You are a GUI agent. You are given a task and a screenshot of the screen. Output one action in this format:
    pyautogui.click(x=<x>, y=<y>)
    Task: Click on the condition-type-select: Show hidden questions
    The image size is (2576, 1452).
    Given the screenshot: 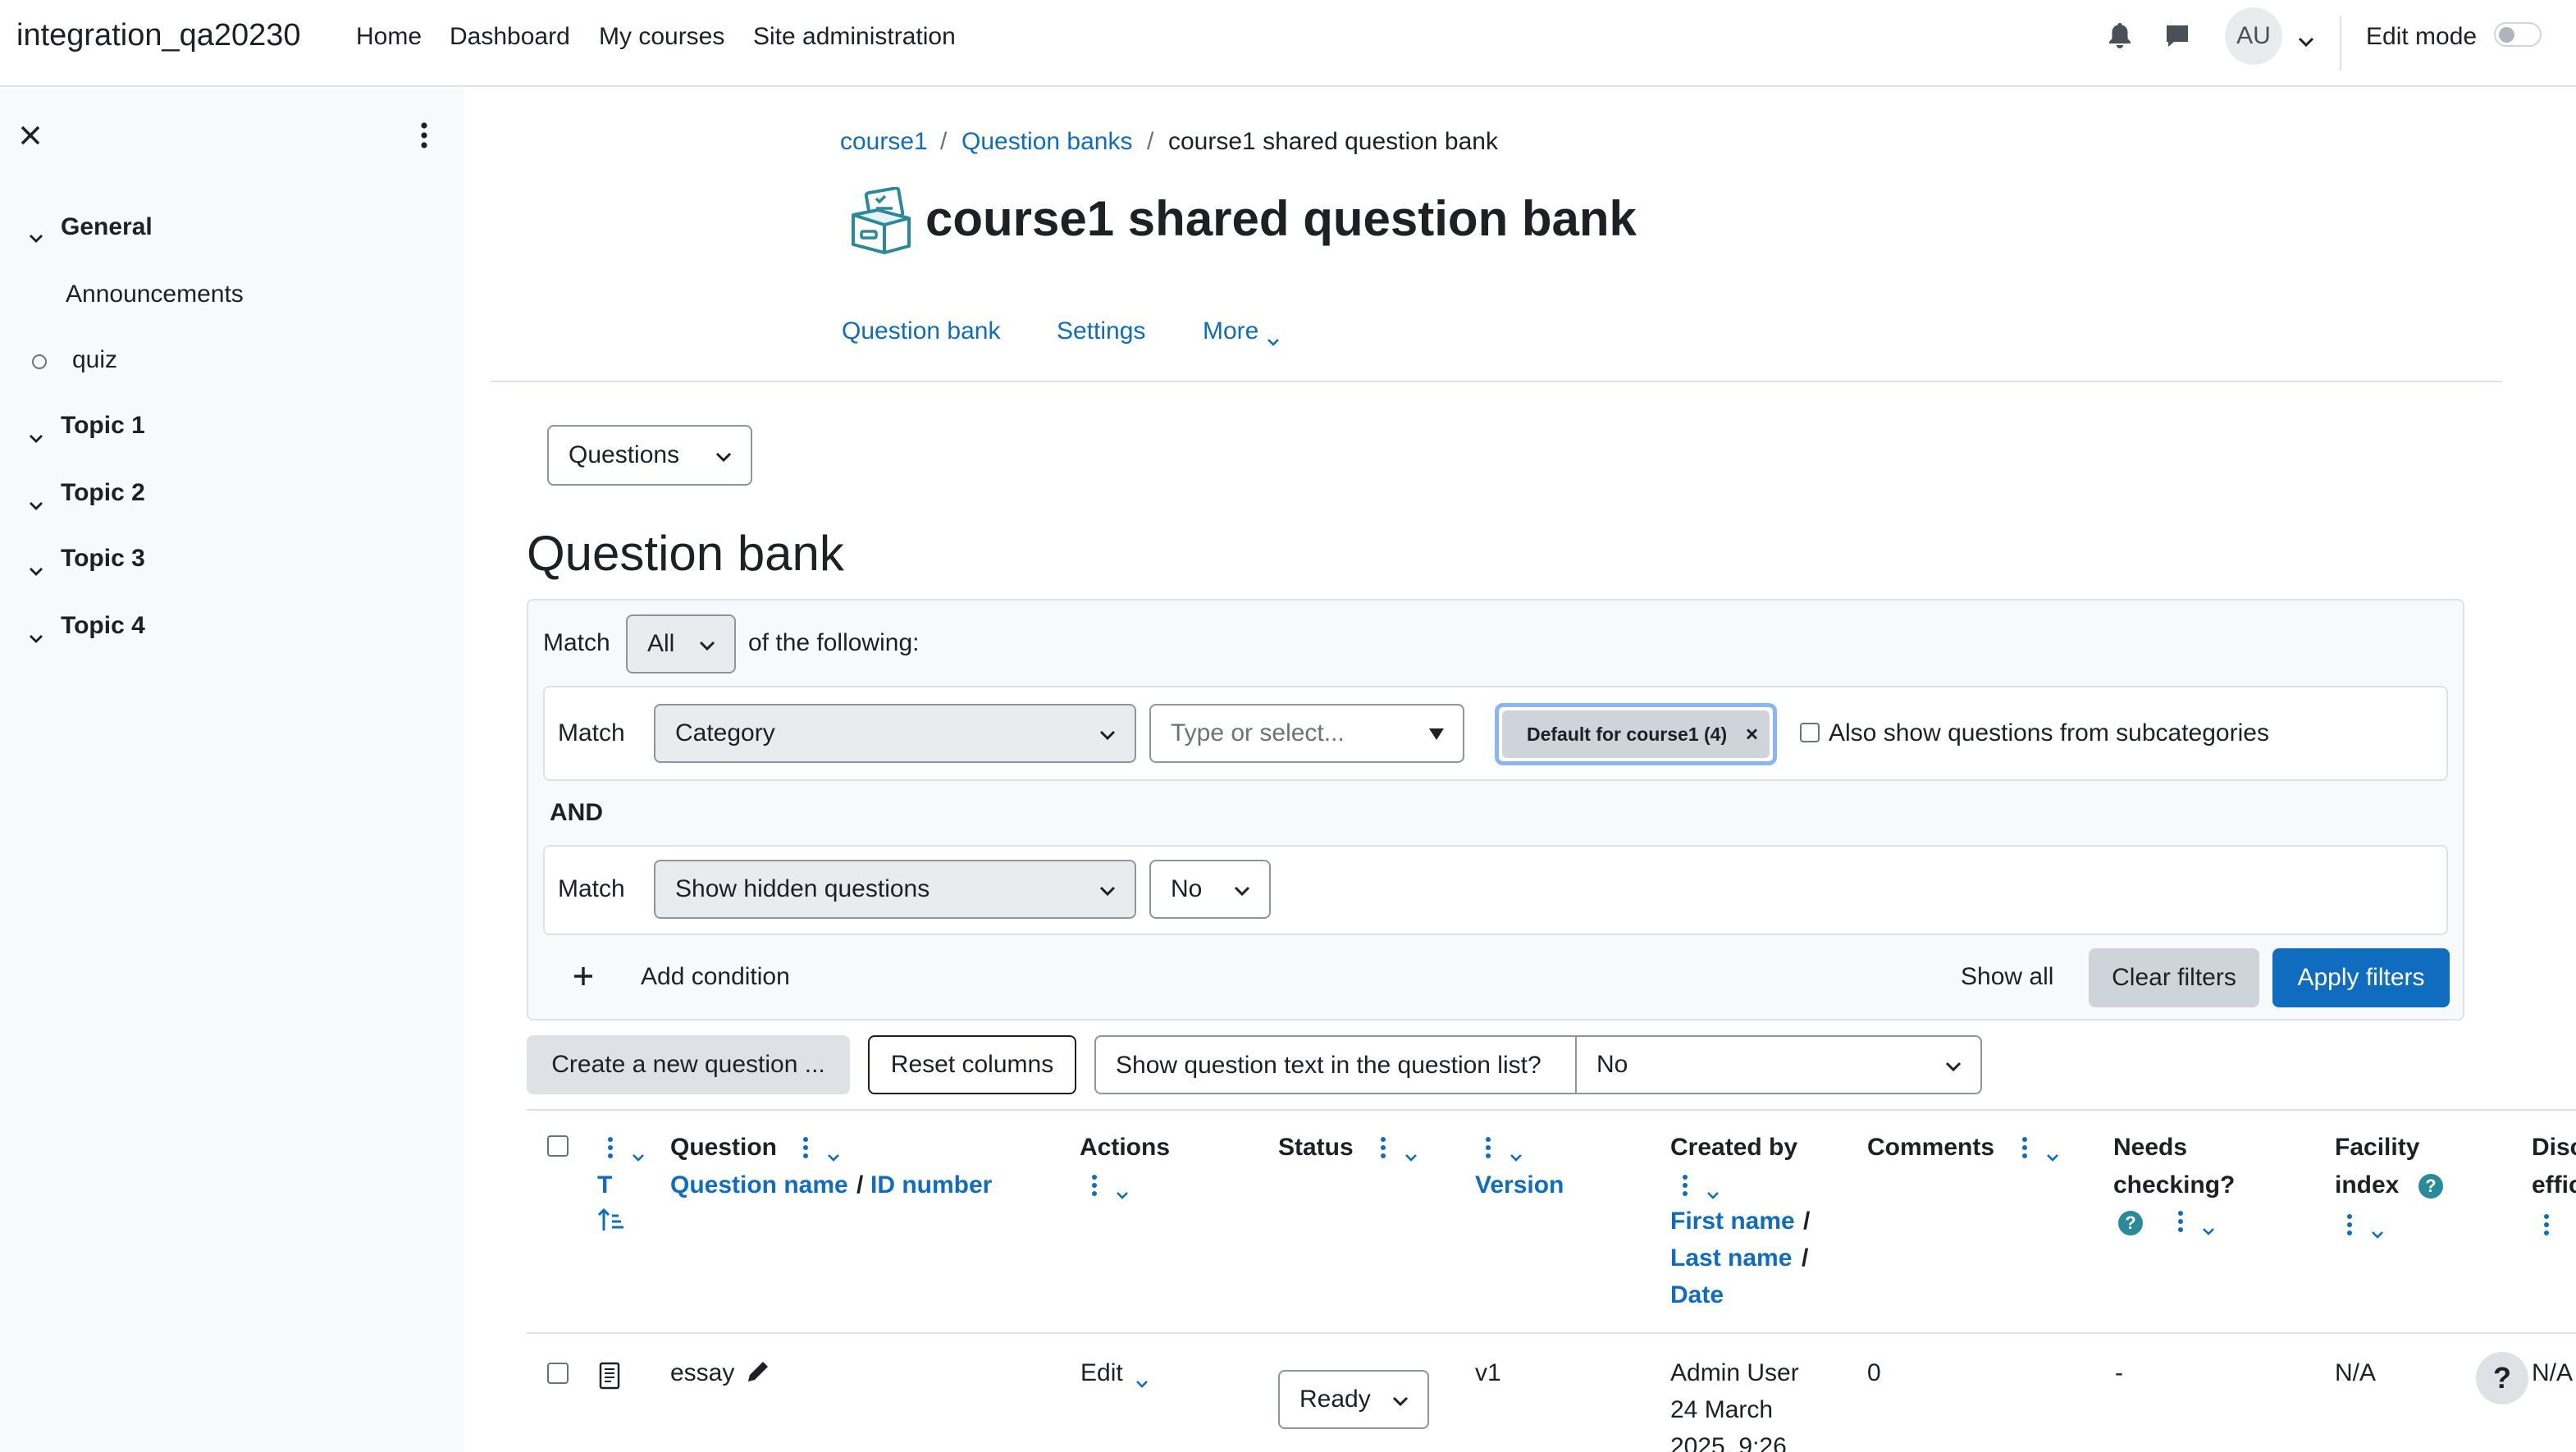 What is the action you would take?
    pyautogui.click(x=895, y=889)
    